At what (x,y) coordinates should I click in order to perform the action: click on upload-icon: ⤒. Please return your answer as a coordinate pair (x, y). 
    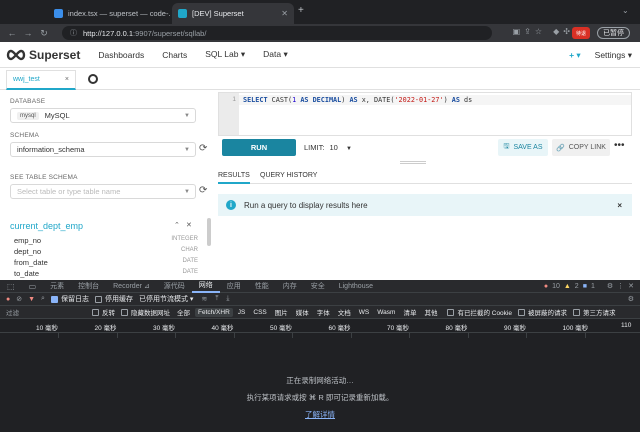
    Looking at the image, I should click on (216, 299).